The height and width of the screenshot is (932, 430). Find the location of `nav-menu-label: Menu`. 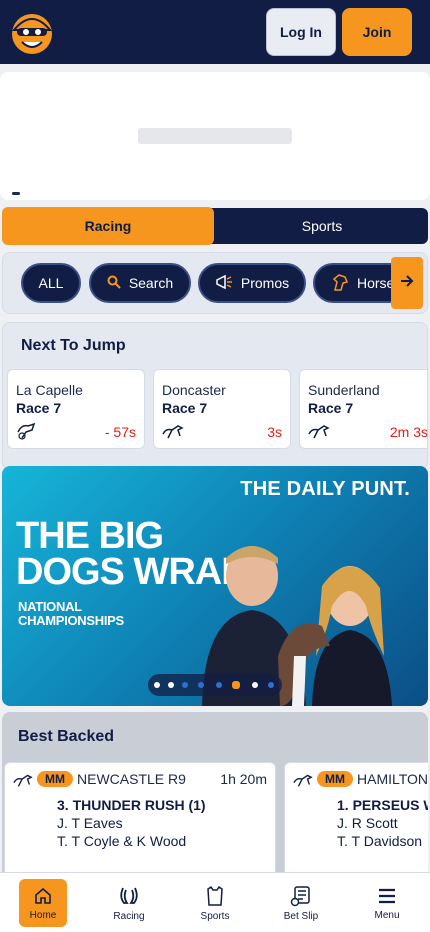

nav-menu-label: Menu is located at coordinates (387, 915).